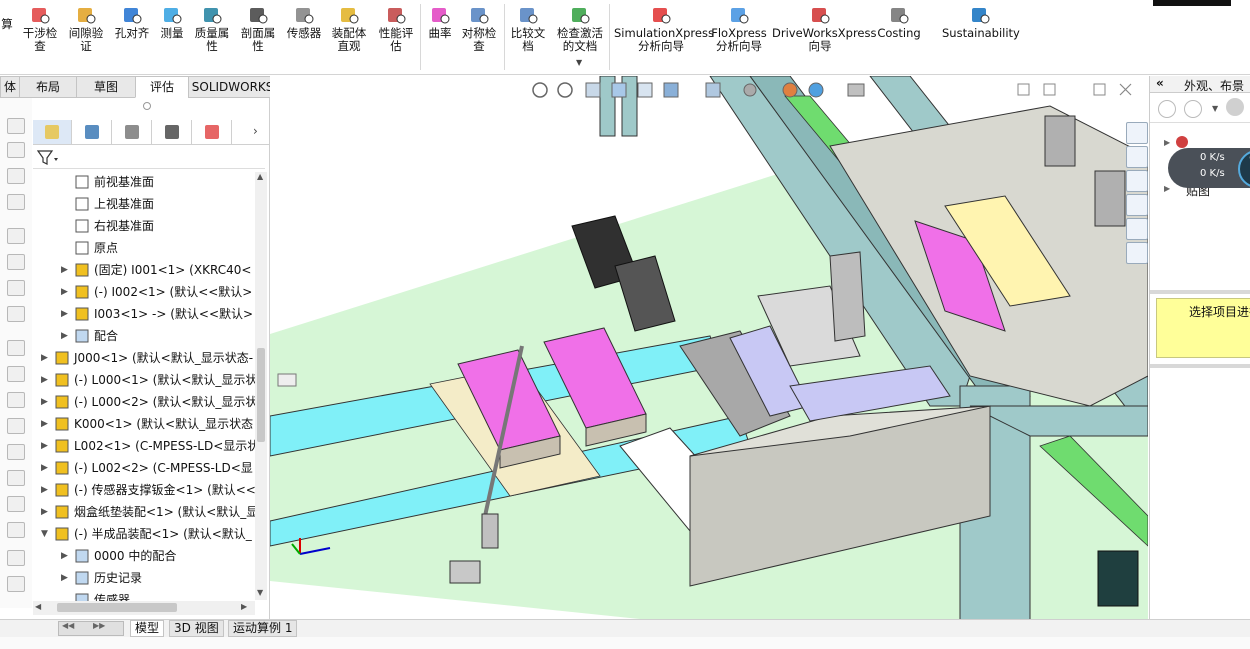 This screenshot has height=649, width=1250. I want to click on scrollbar-thumb, so click(261, 395).